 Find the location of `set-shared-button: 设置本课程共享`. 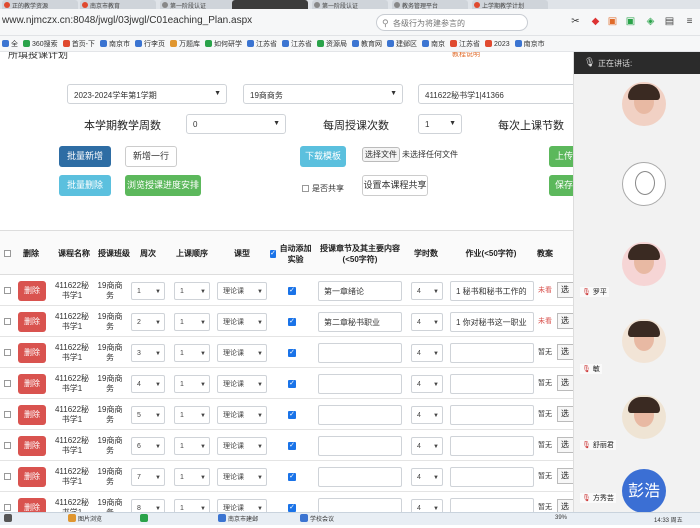

set-shared-button: 设置本课程共享 is located at coordinates (395, 185).